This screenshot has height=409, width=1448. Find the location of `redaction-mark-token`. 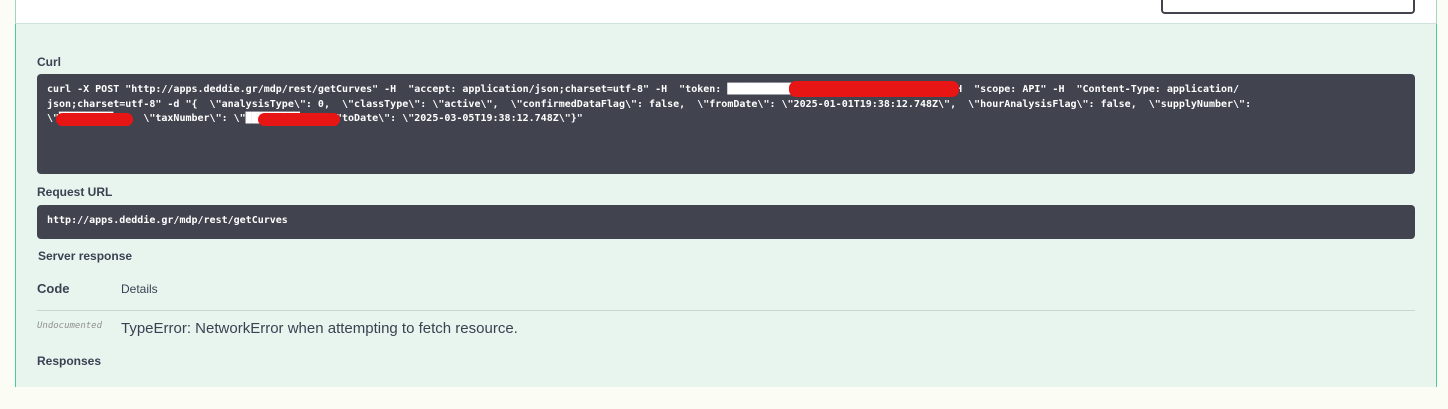

redaction-mark-token is located at coordinates (874, 89).